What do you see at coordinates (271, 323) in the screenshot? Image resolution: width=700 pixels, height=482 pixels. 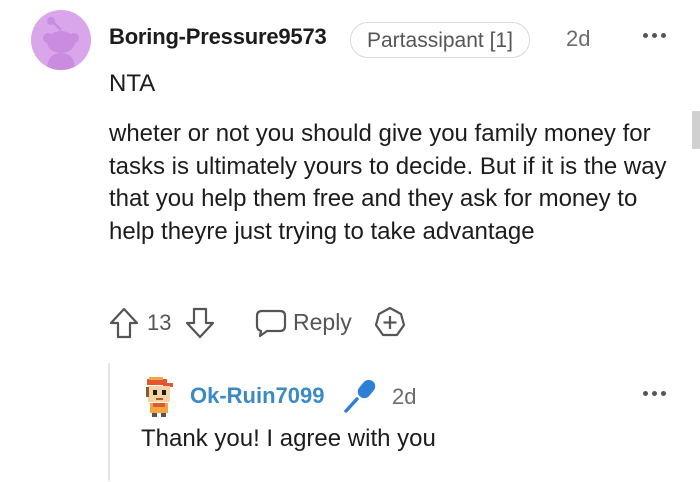 I see `reply-icon` at bounding box center [271, 323].